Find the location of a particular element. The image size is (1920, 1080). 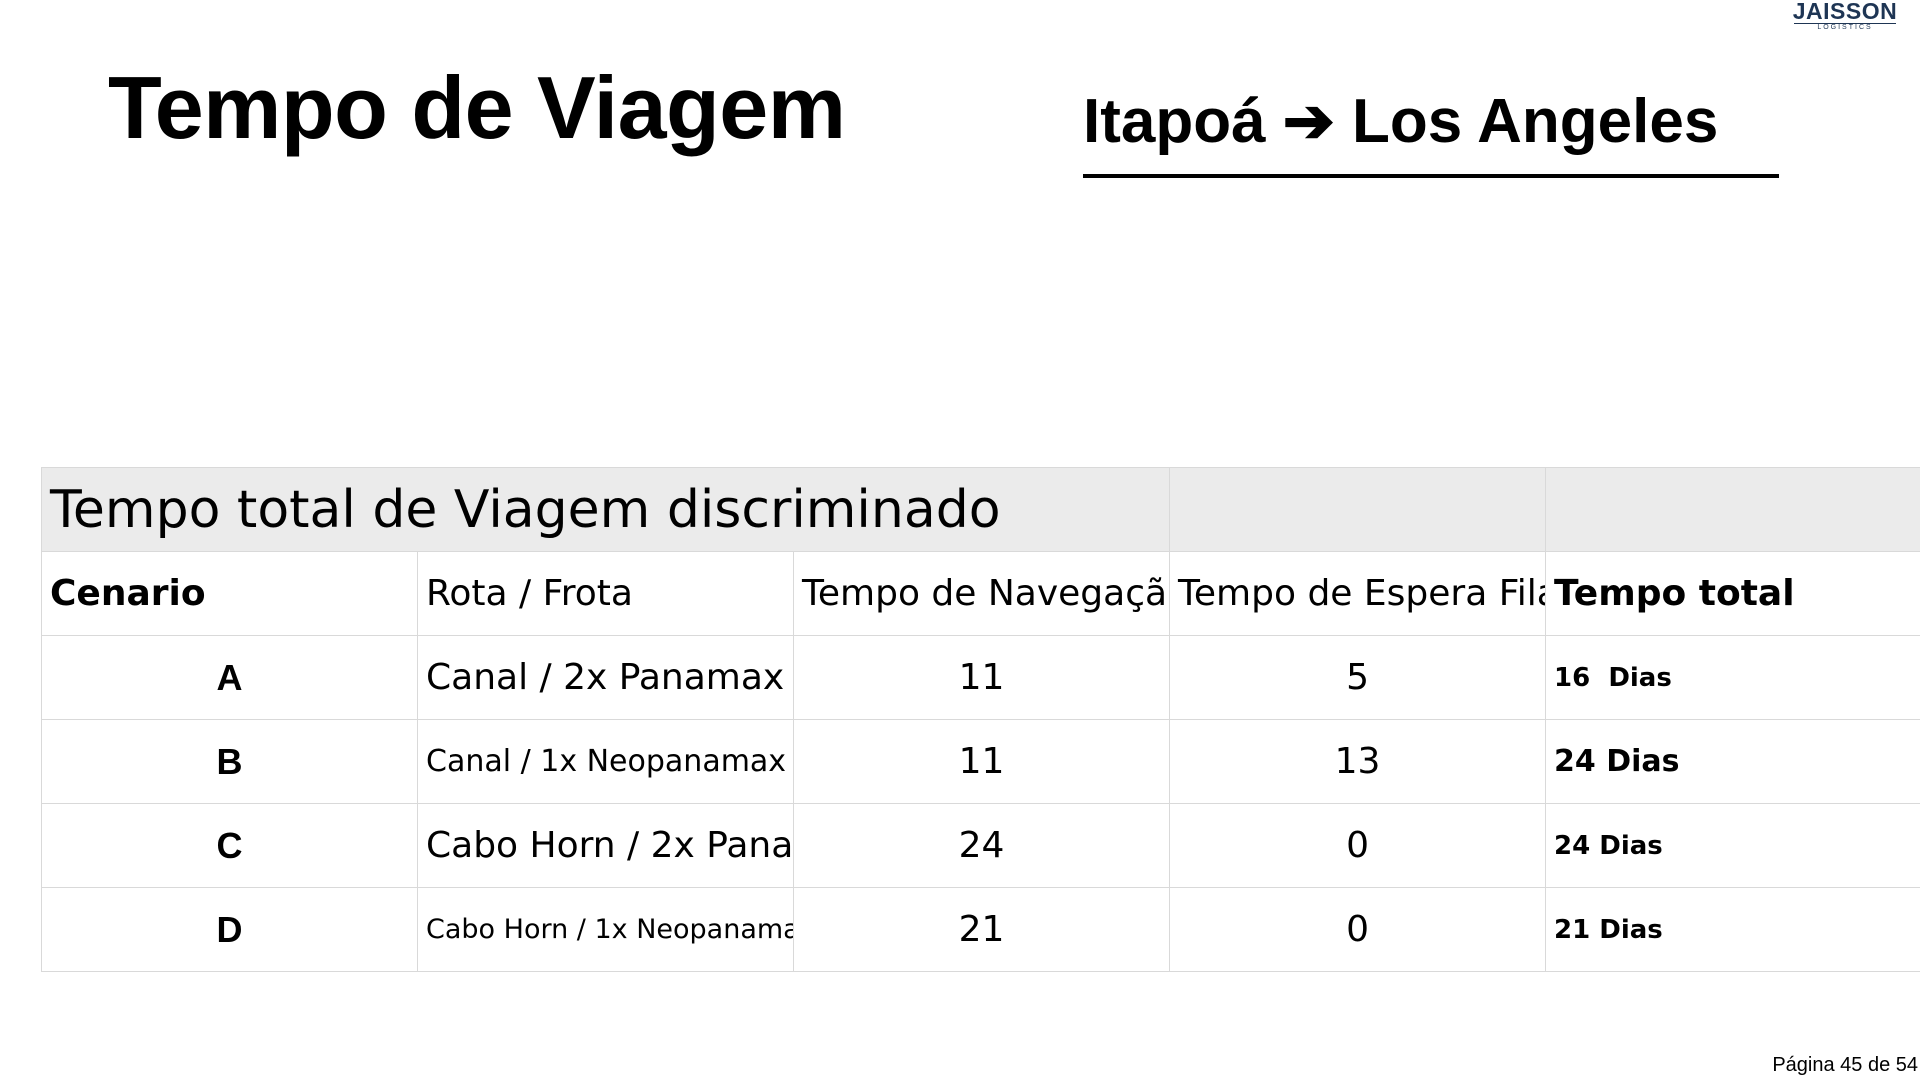

table-row: B Canal / 1x Neopanamax 11 13 24 Dias is located at coordinates (980, 761).